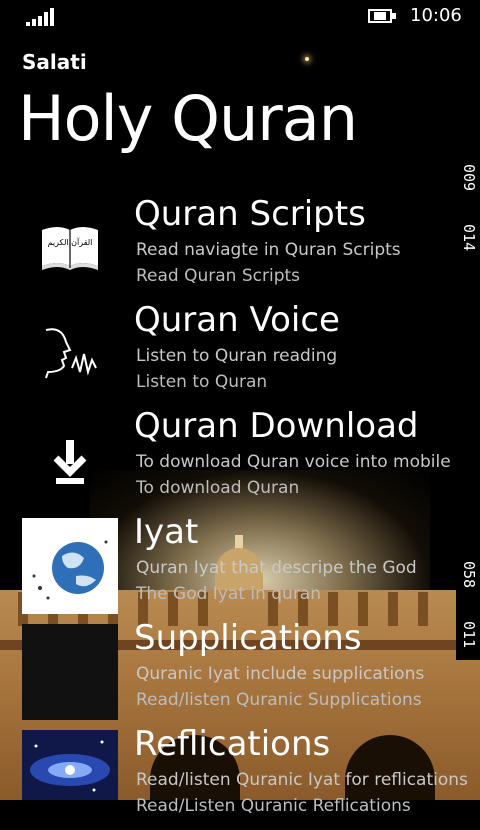 This screenshot has width=480, height=830. I want to click on earth-image, so click(70, 566).